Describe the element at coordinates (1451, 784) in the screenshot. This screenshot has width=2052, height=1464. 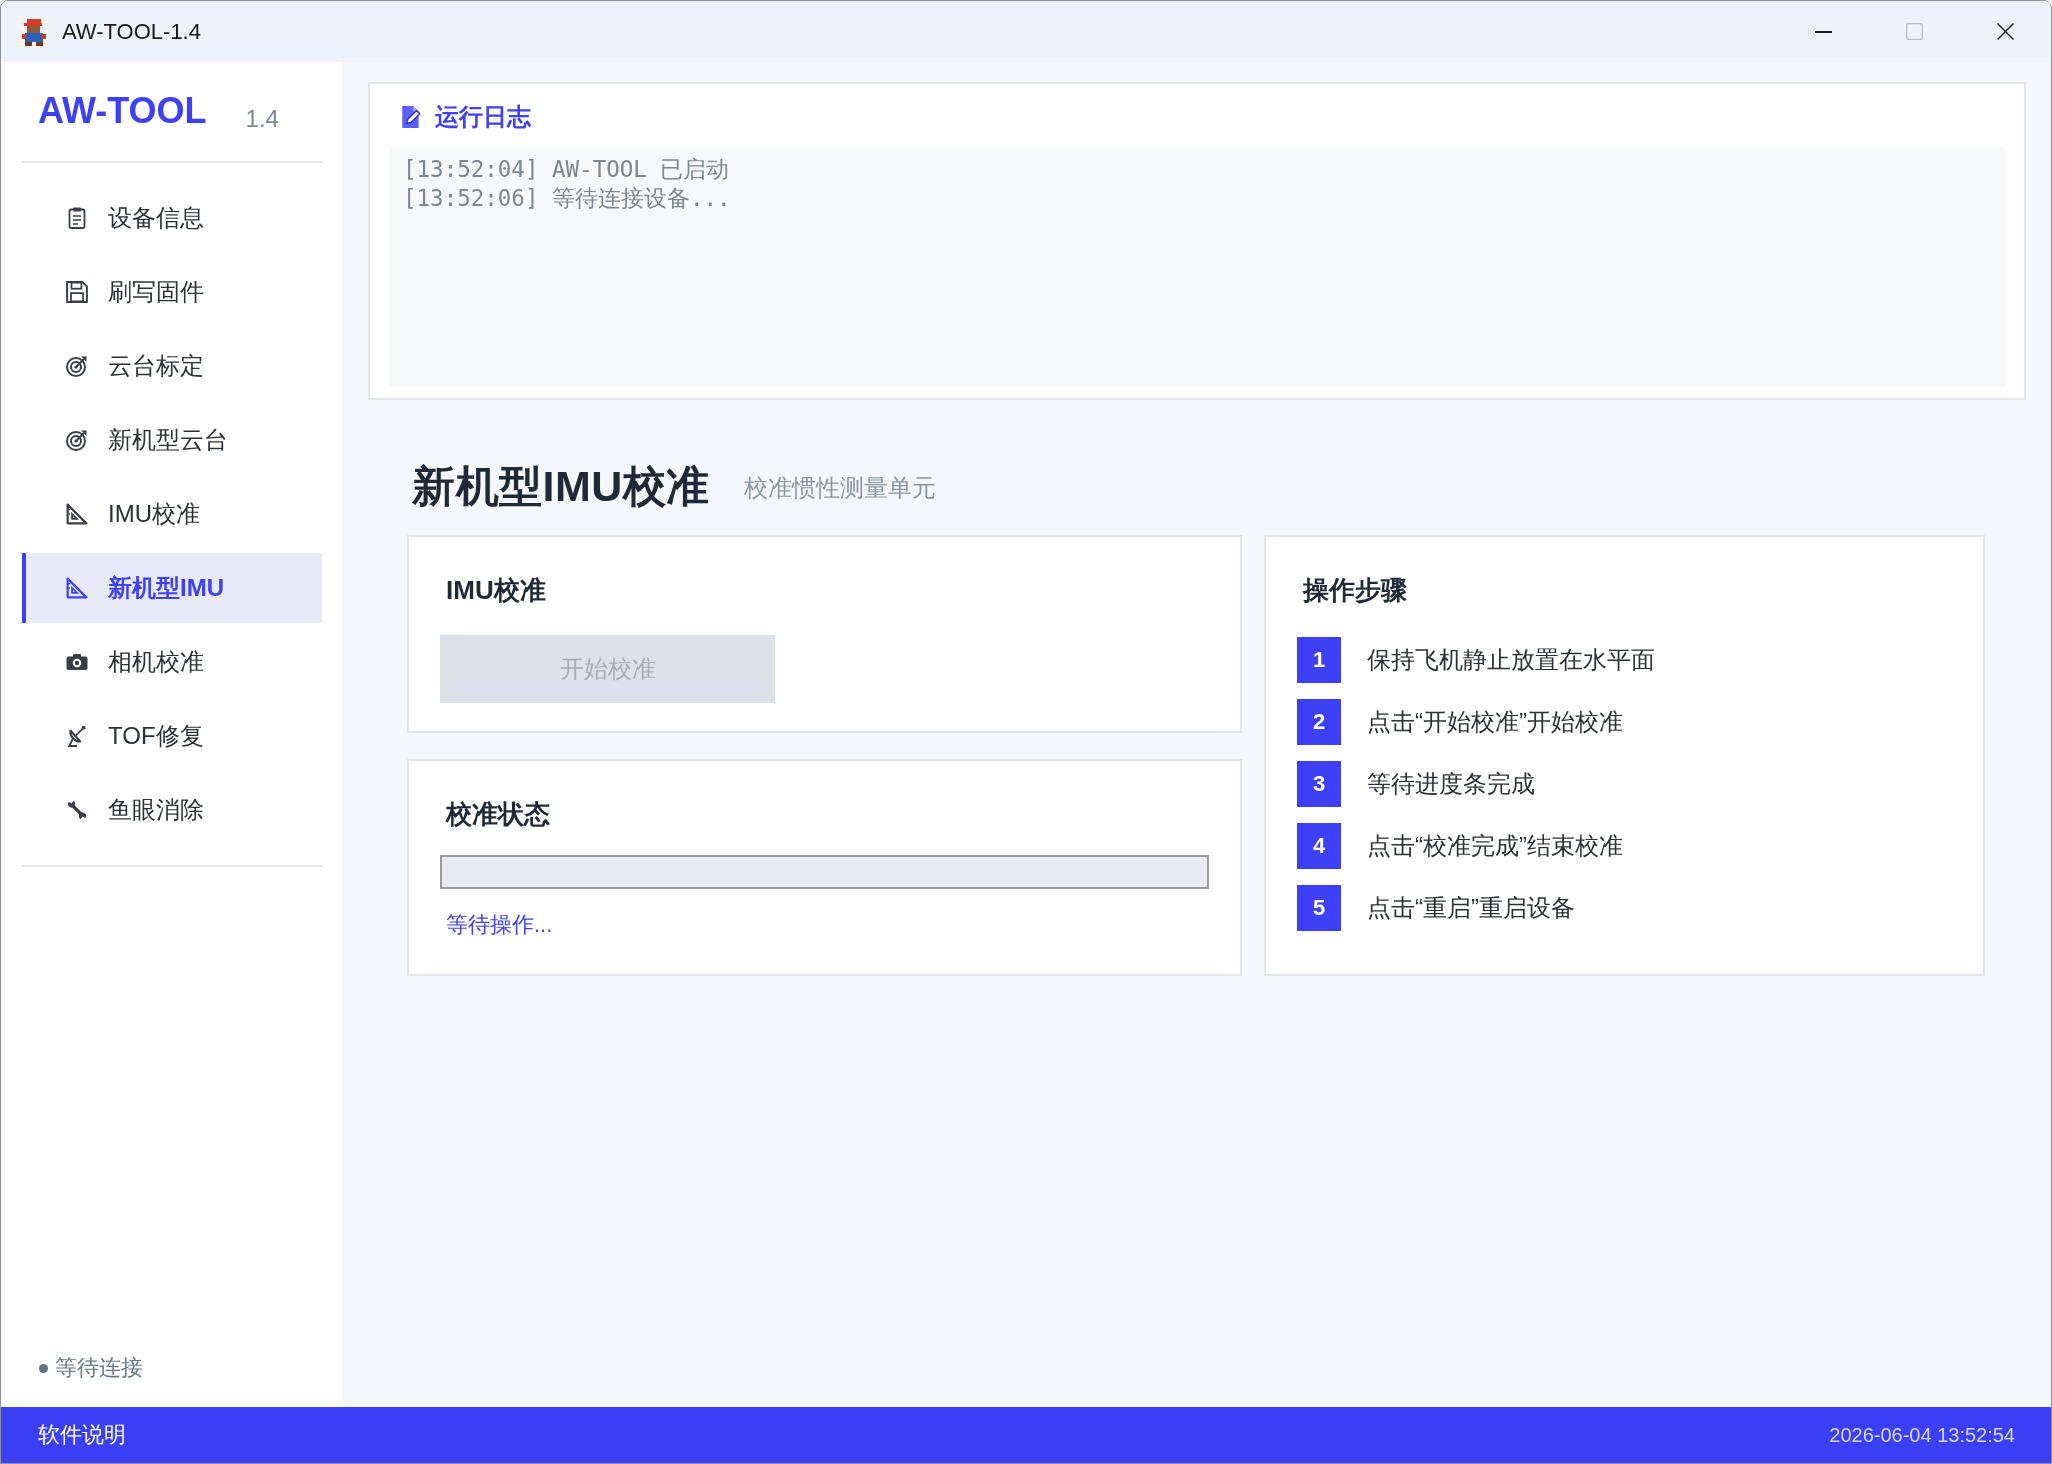
I see `step-text: 等待进度条完成` at that location.